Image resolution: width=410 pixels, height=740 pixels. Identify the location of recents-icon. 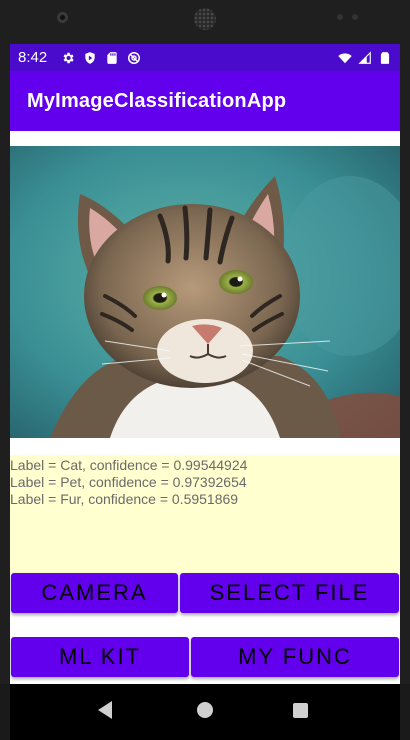
(300, 710).